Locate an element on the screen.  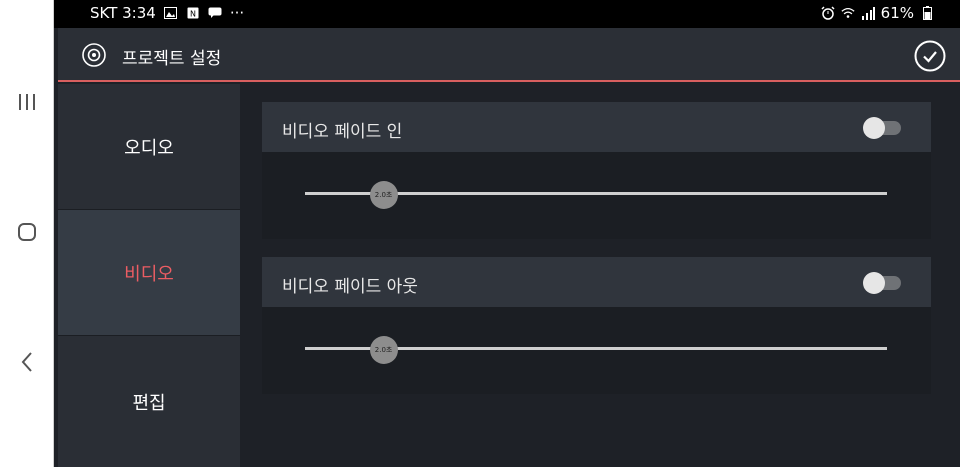
recents-button is located at coordinates (27, 102).